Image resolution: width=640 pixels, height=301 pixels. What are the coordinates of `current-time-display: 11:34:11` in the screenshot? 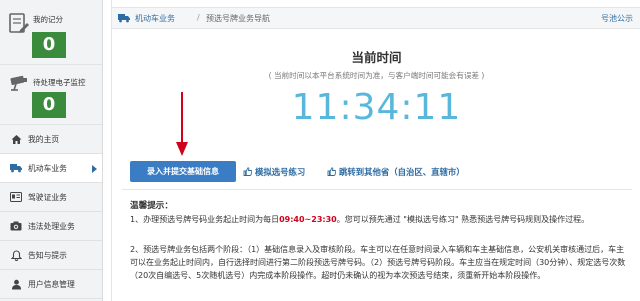 It's located at (376, 107).